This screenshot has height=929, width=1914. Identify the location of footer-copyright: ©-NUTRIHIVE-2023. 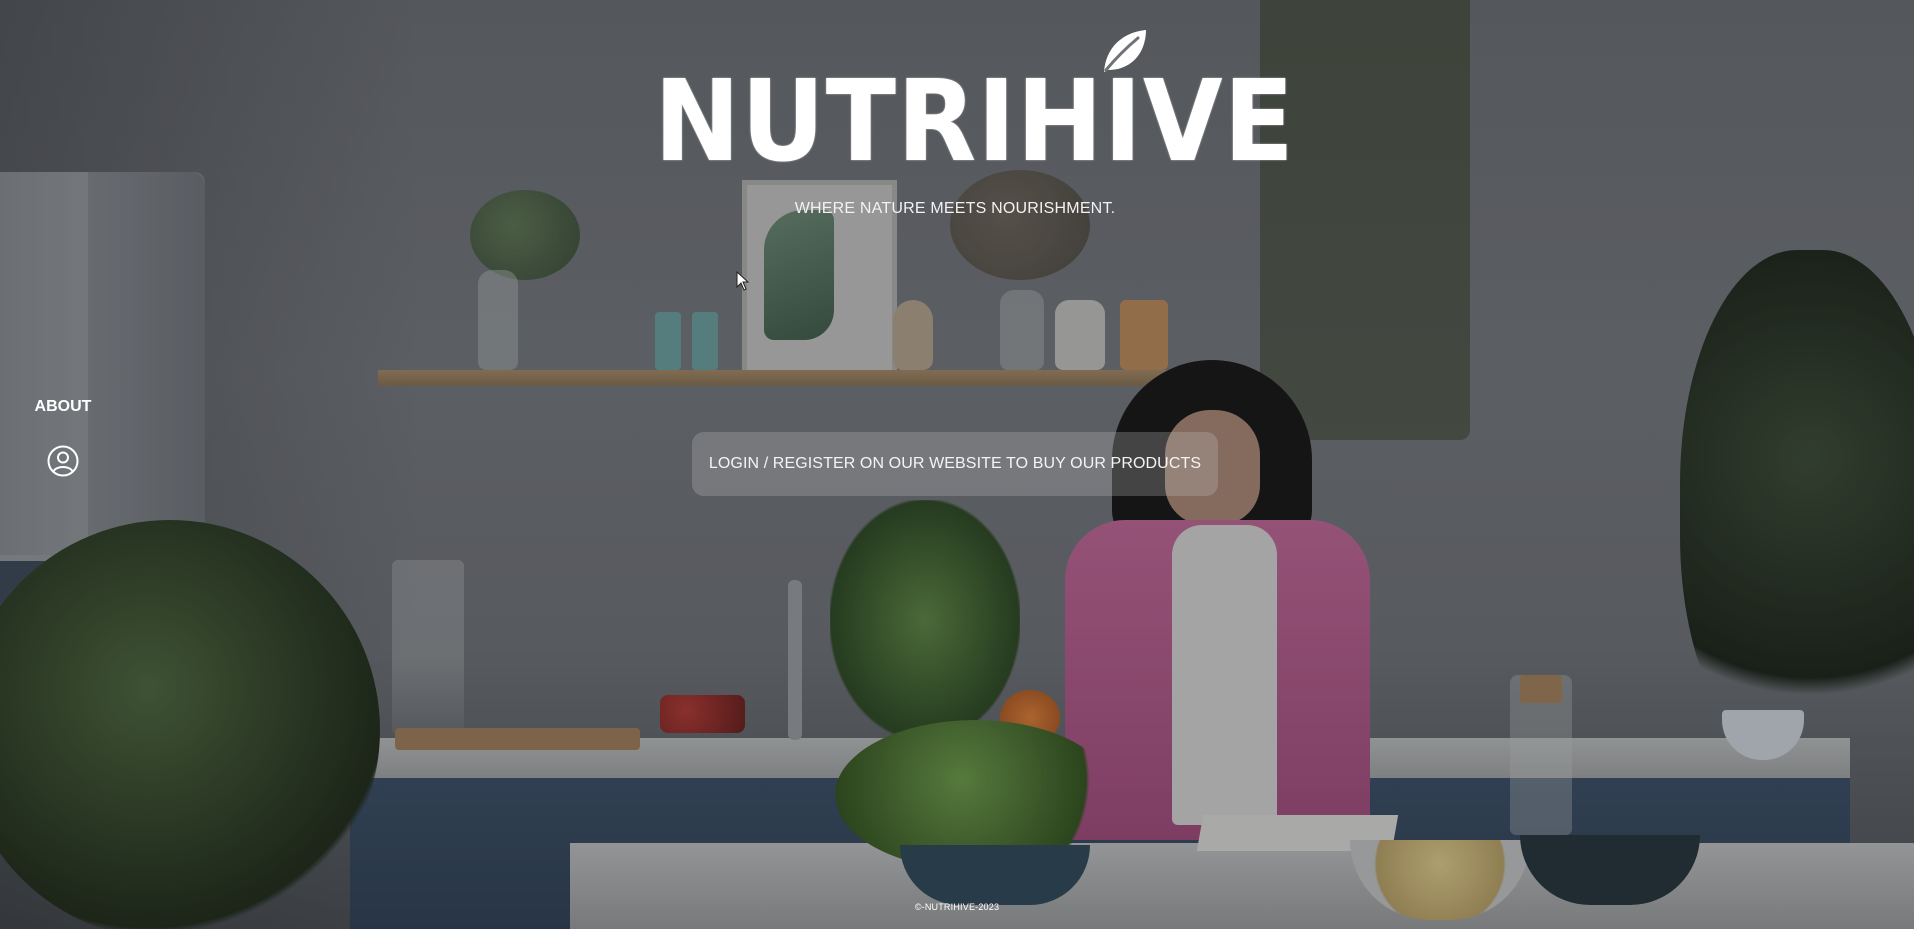
(957, 907).